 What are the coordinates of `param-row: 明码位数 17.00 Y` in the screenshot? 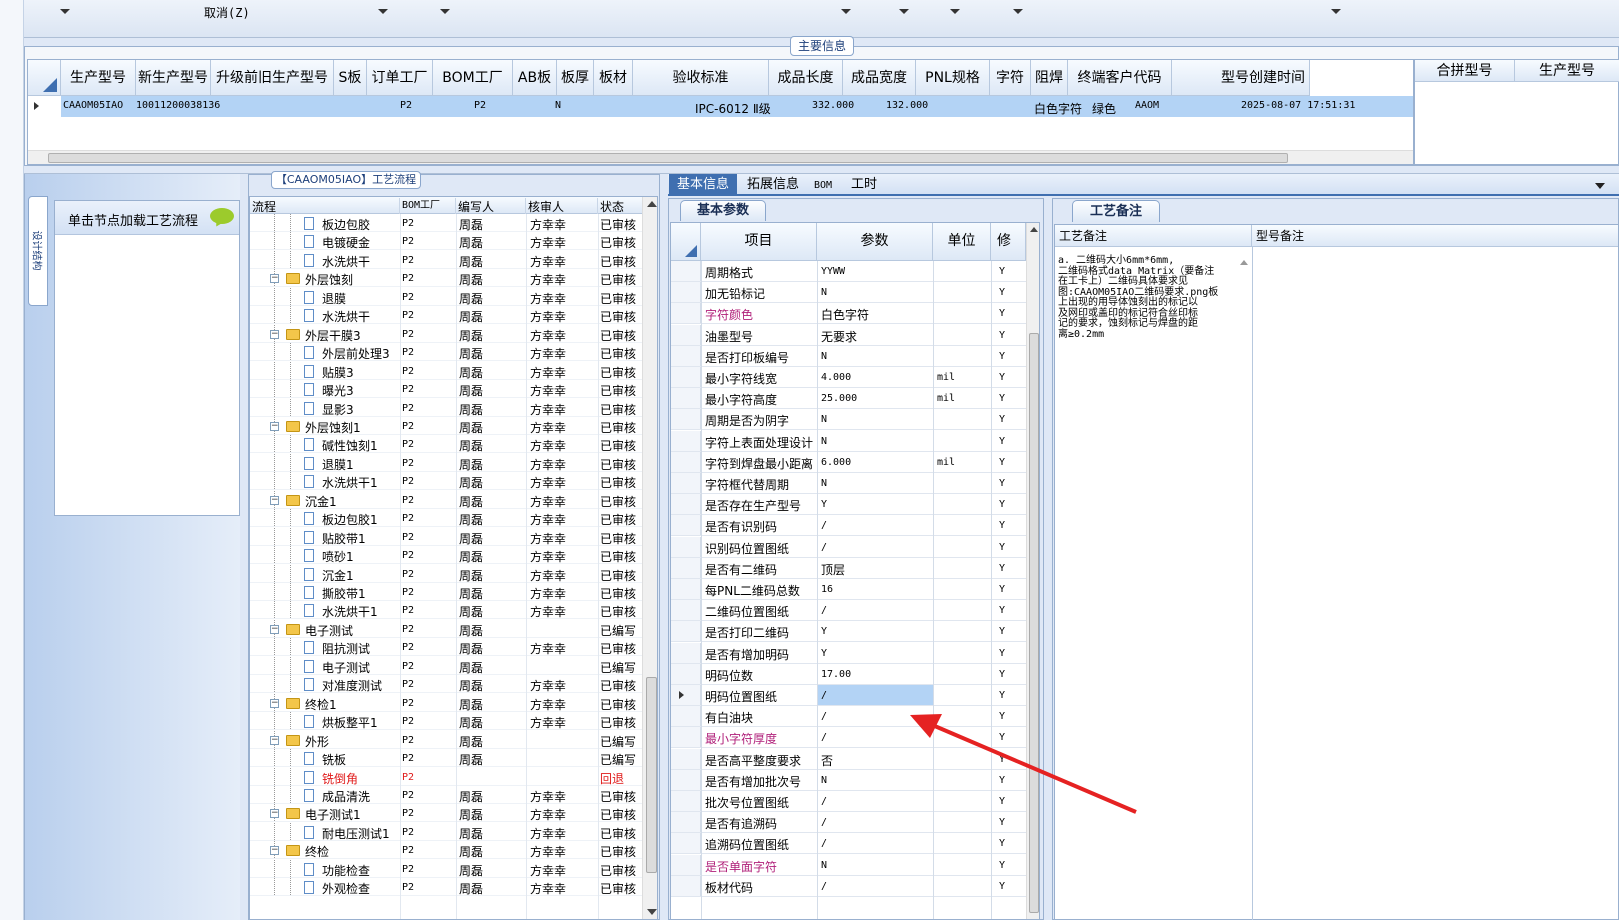 It's located at (848, 674).